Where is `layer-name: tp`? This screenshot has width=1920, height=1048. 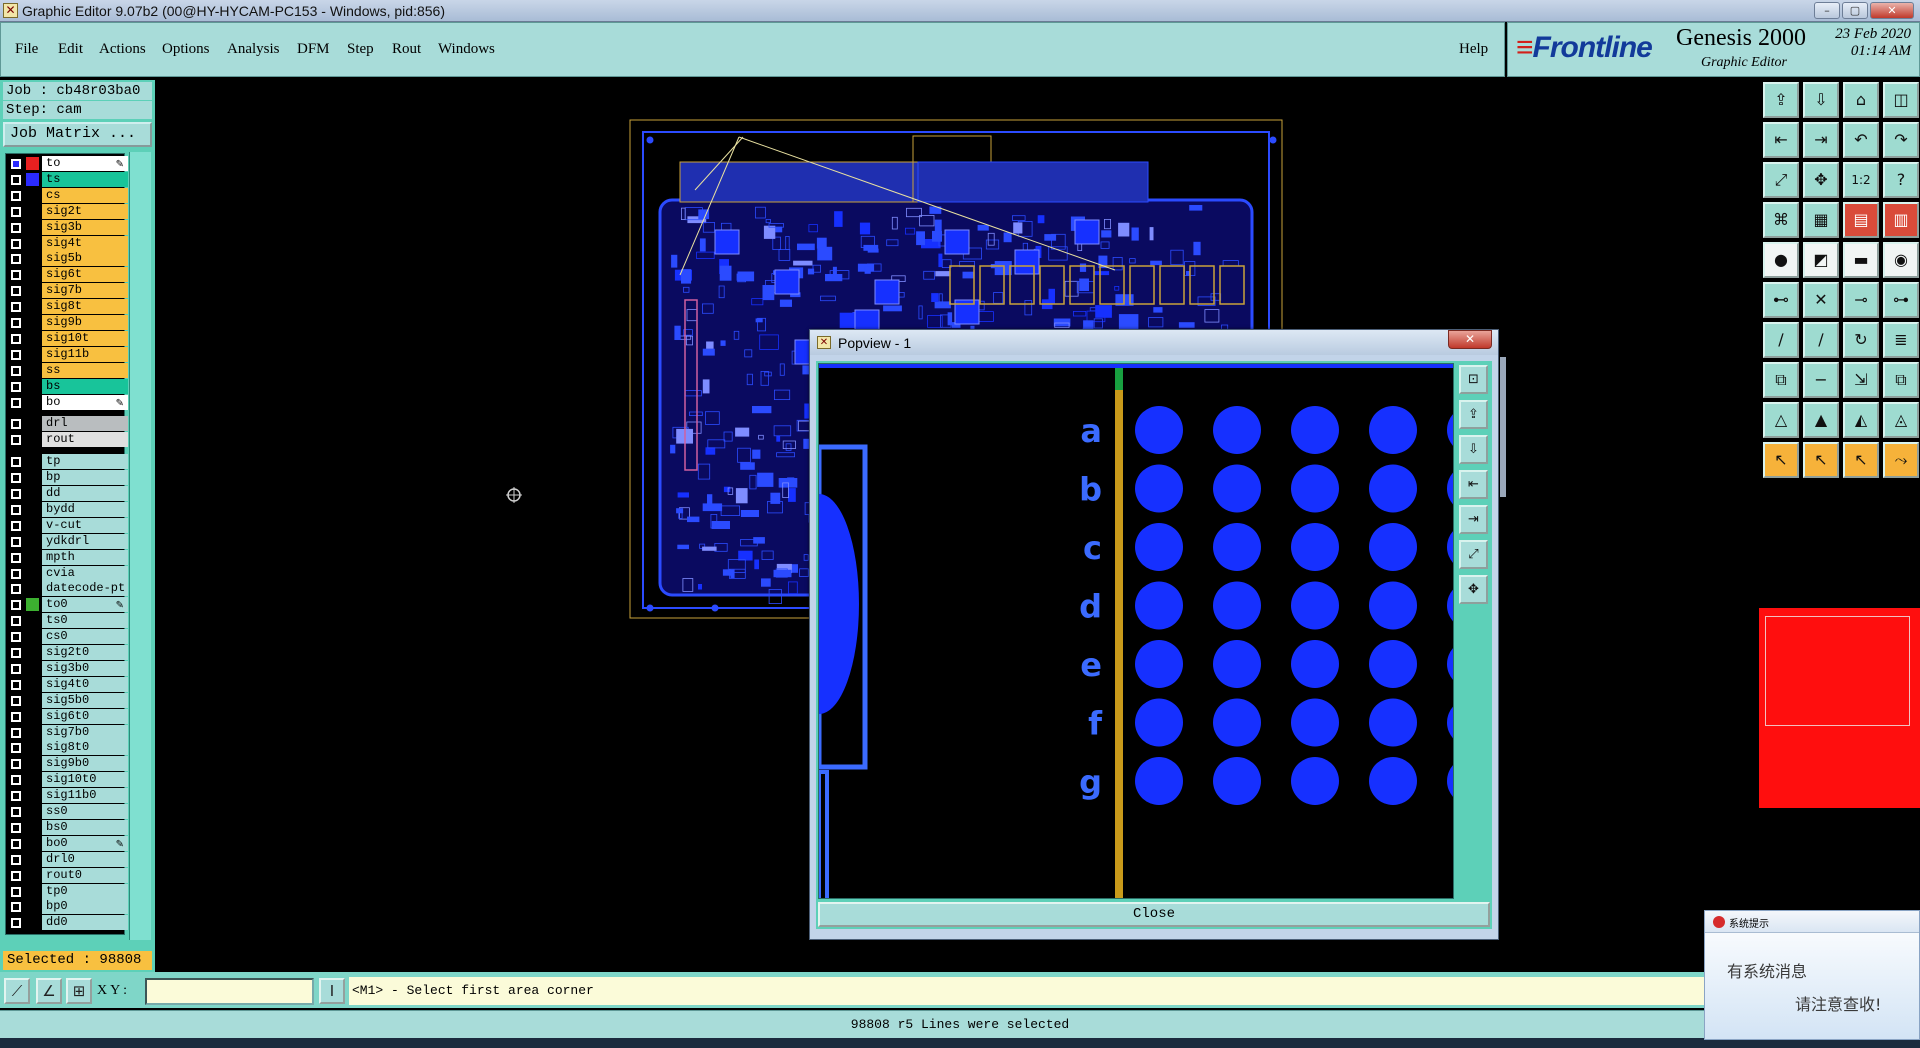 layer-name: tp is located at coordinates (85, 462).